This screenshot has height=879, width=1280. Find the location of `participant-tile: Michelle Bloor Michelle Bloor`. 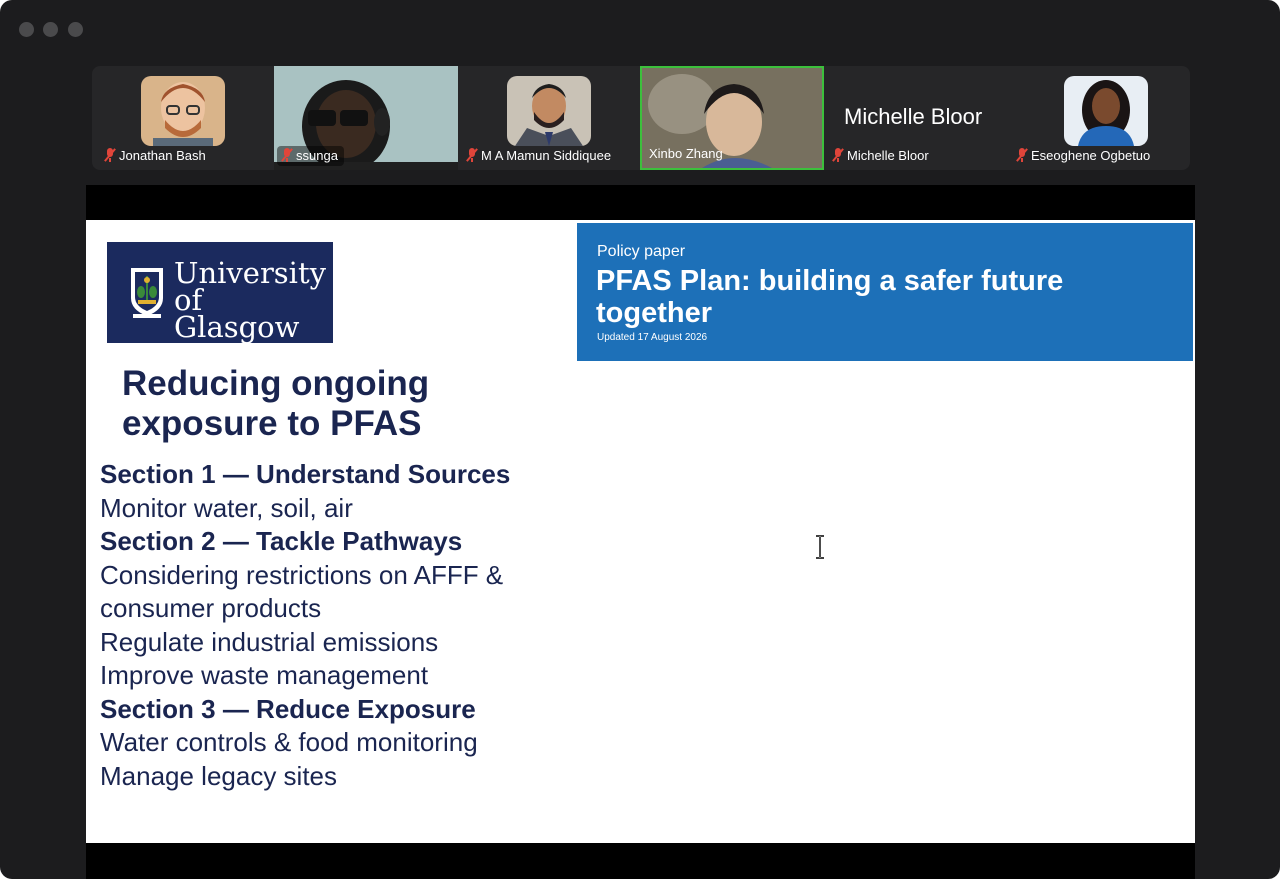

participant-tile: Michelle Bloor Michelle Bloor is located at coordinates (915, 118).